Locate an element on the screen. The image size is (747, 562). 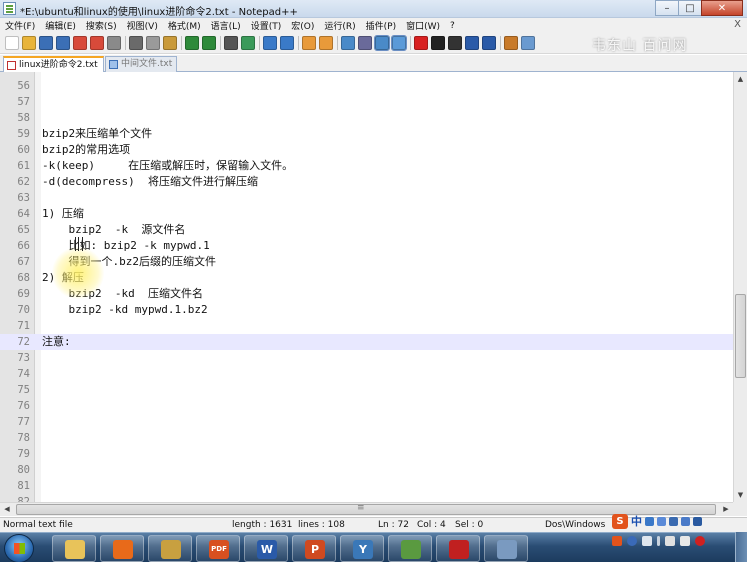
editor-line: 78 is located at coordinates (366, 438).